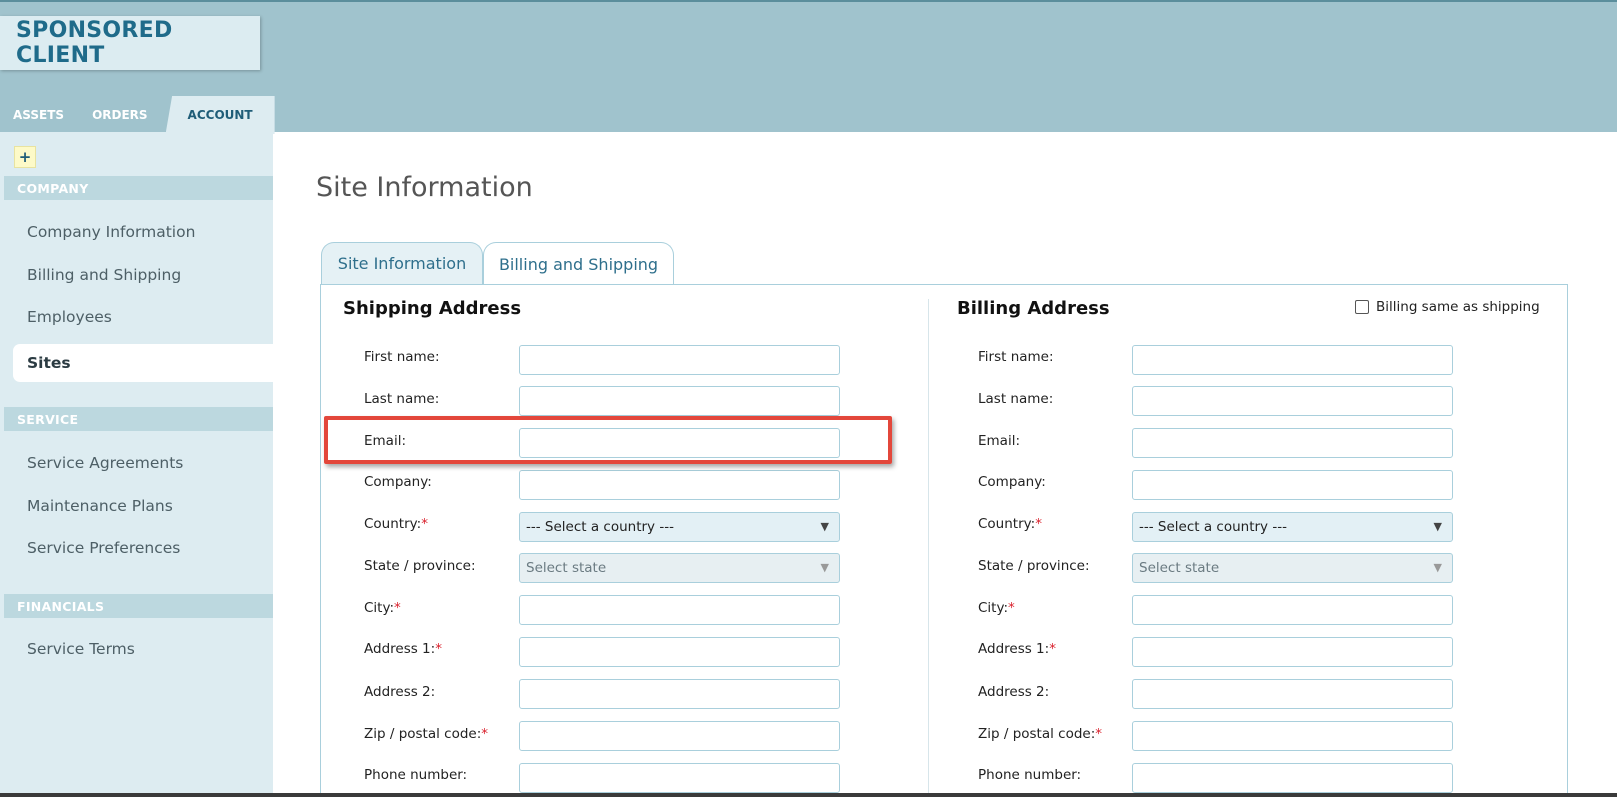 Image resolution: width=1617 pixels, height=797 pixels. I want to click on shipping-country-label-text: Country:, so click(393, 524).